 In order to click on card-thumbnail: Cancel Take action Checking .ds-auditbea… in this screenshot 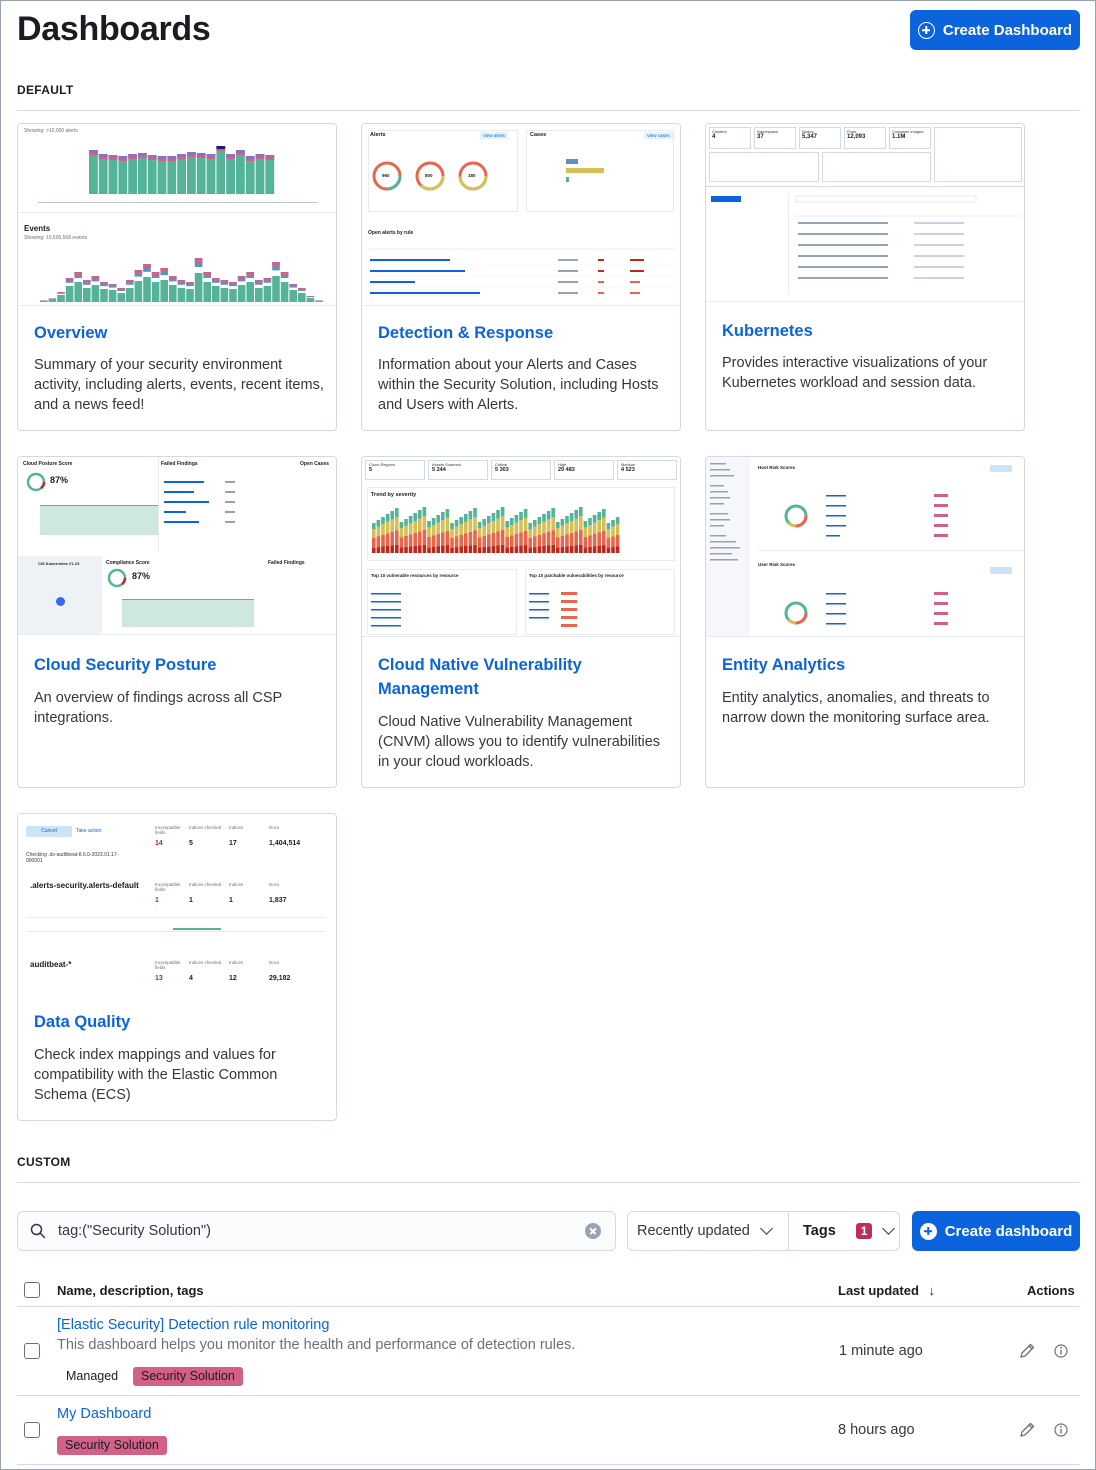, I will do `click(177, 903)`.